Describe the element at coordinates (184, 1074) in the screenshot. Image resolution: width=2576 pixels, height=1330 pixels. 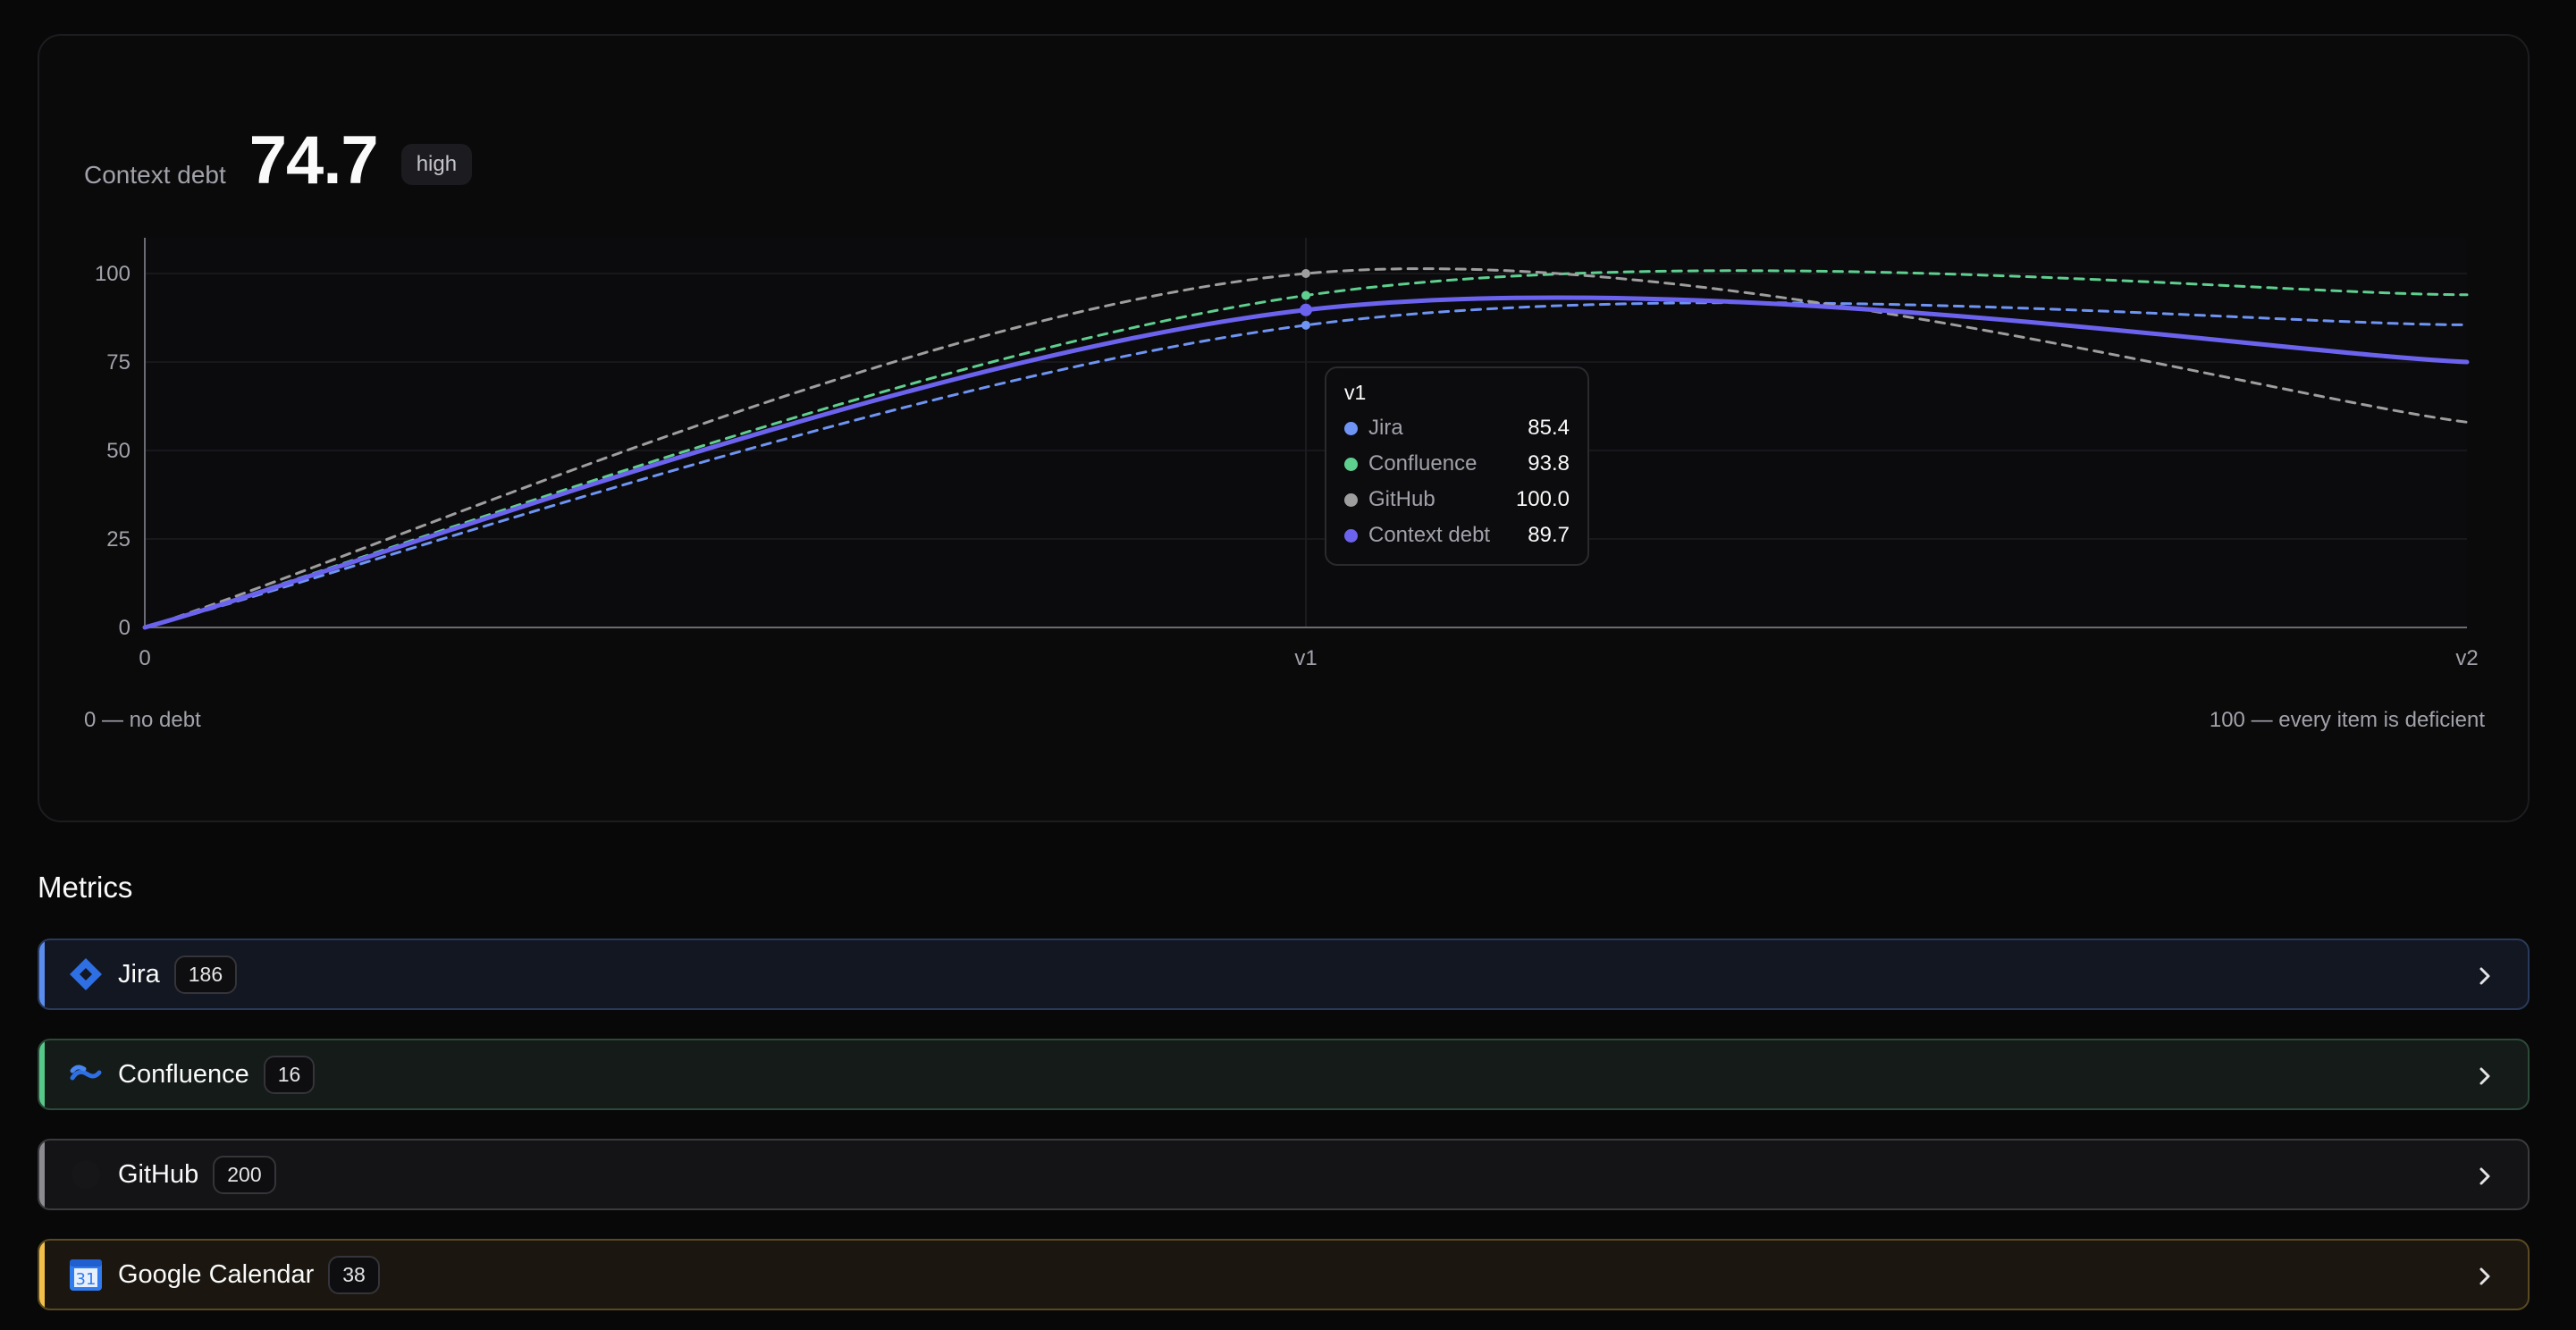
I see `metric-name: Confluence` at that location.